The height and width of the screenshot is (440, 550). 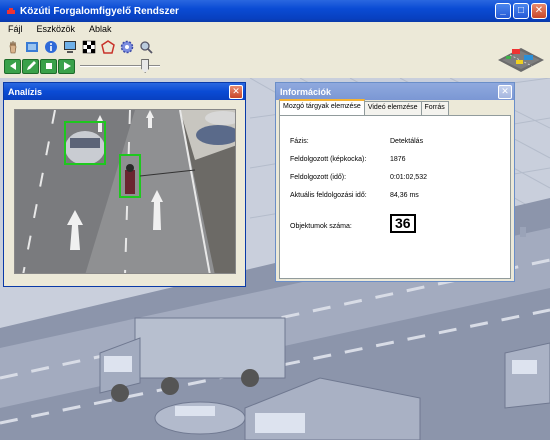 What do you see at coordinates (55, 29) in the screenshot?
I see `menu-tools: Eszközök` at bounding box center [55, 29].